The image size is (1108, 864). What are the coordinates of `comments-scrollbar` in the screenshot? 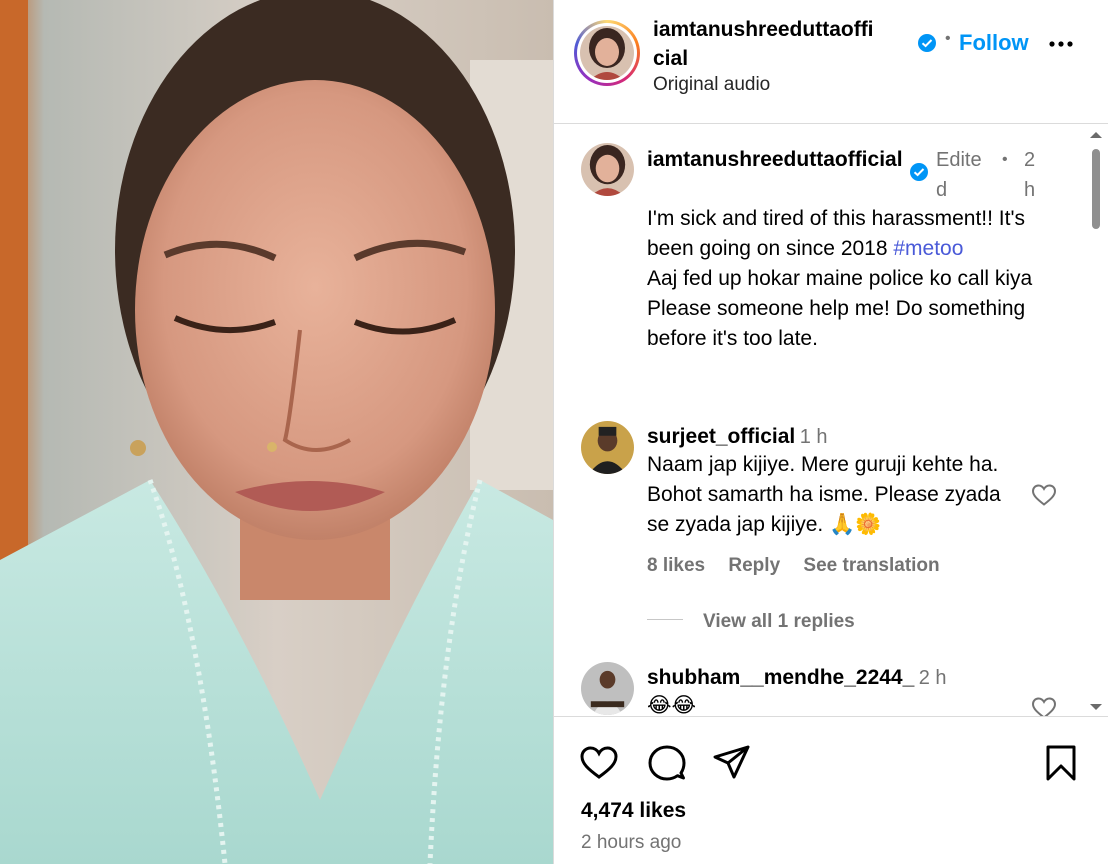 It's located at (1096, 421).